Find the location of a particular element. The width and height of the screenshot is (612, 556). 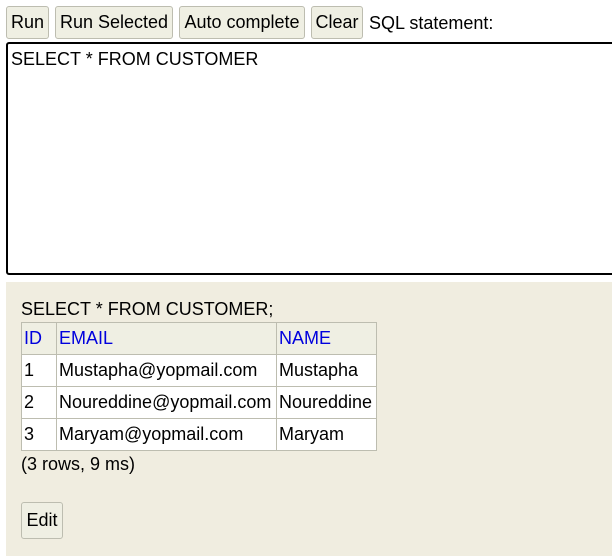

edit-button: Edit is located at coordinates (42, 520).